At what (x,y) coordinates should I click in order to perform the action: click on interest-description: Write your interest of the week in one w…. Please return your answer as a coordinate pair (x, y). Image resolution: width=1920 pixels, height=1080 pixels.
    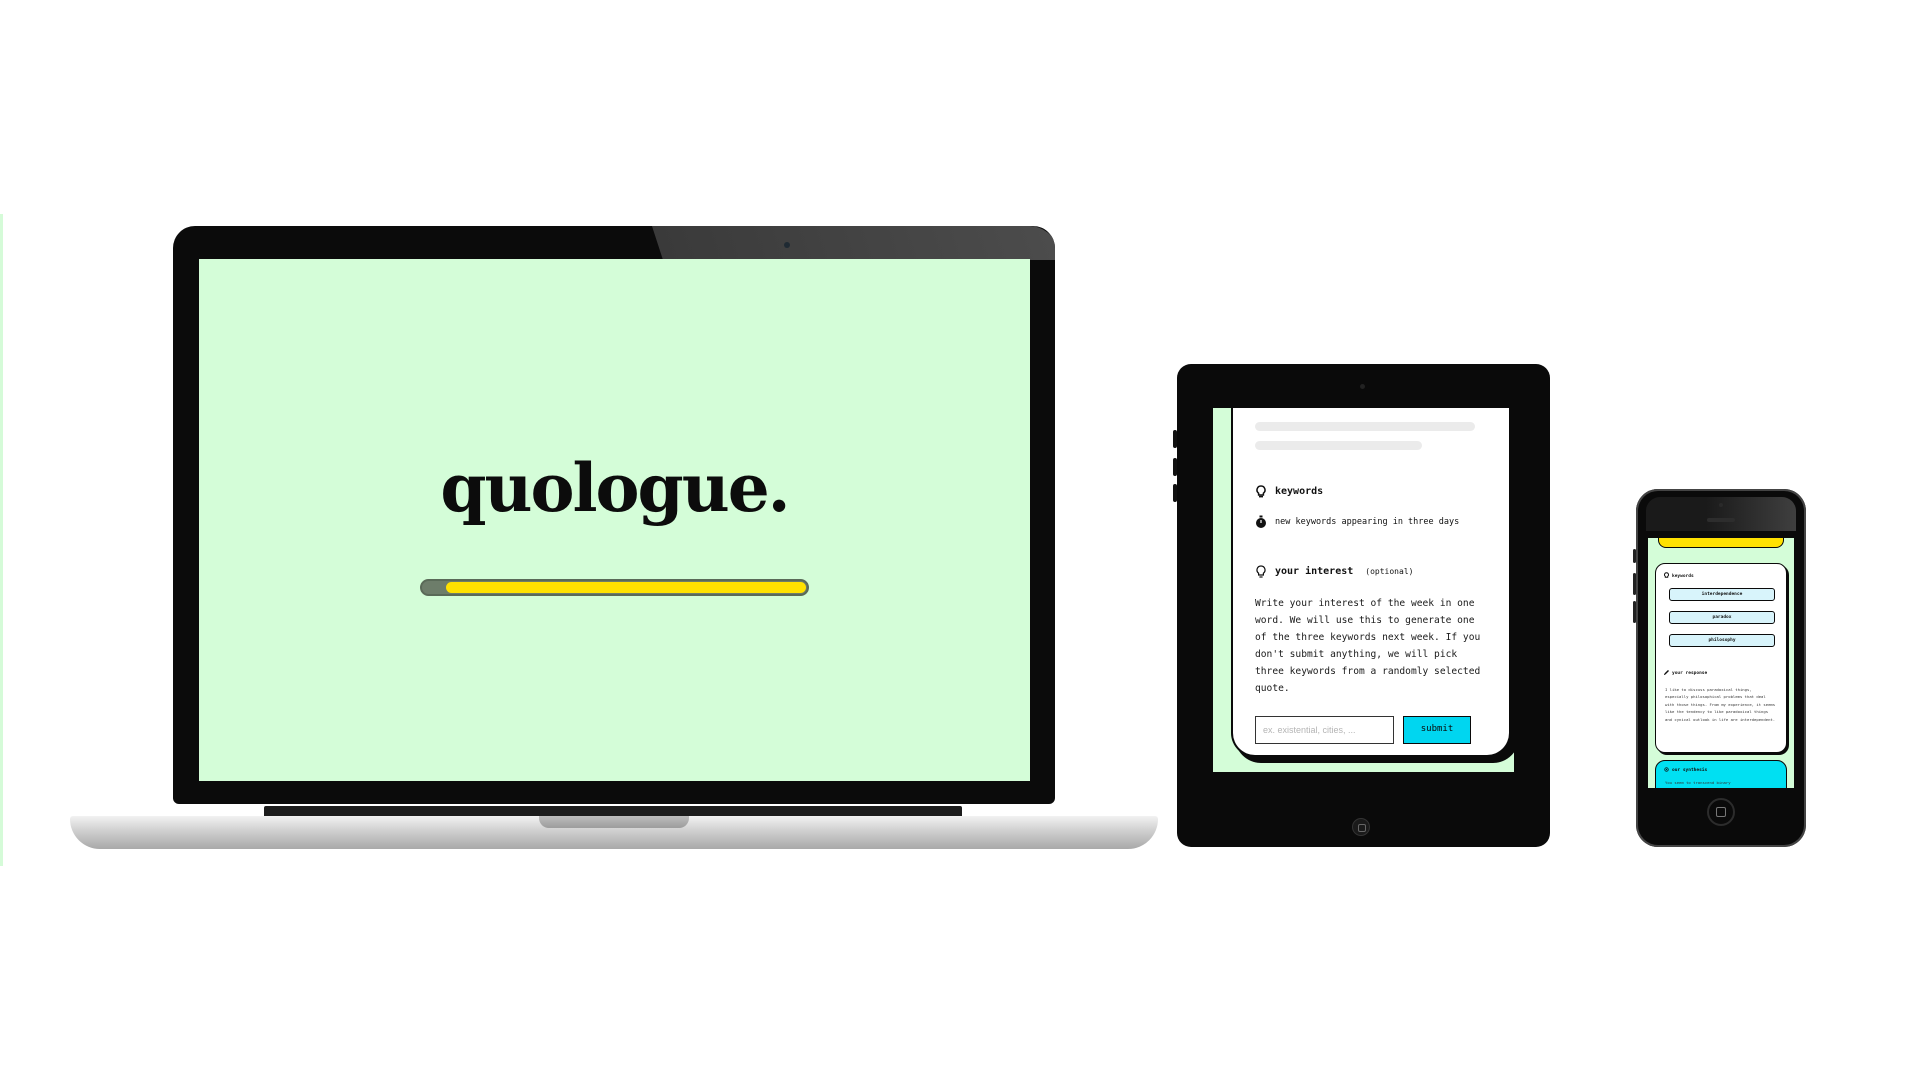
    Looking at the image, I should click on (1368, 646).